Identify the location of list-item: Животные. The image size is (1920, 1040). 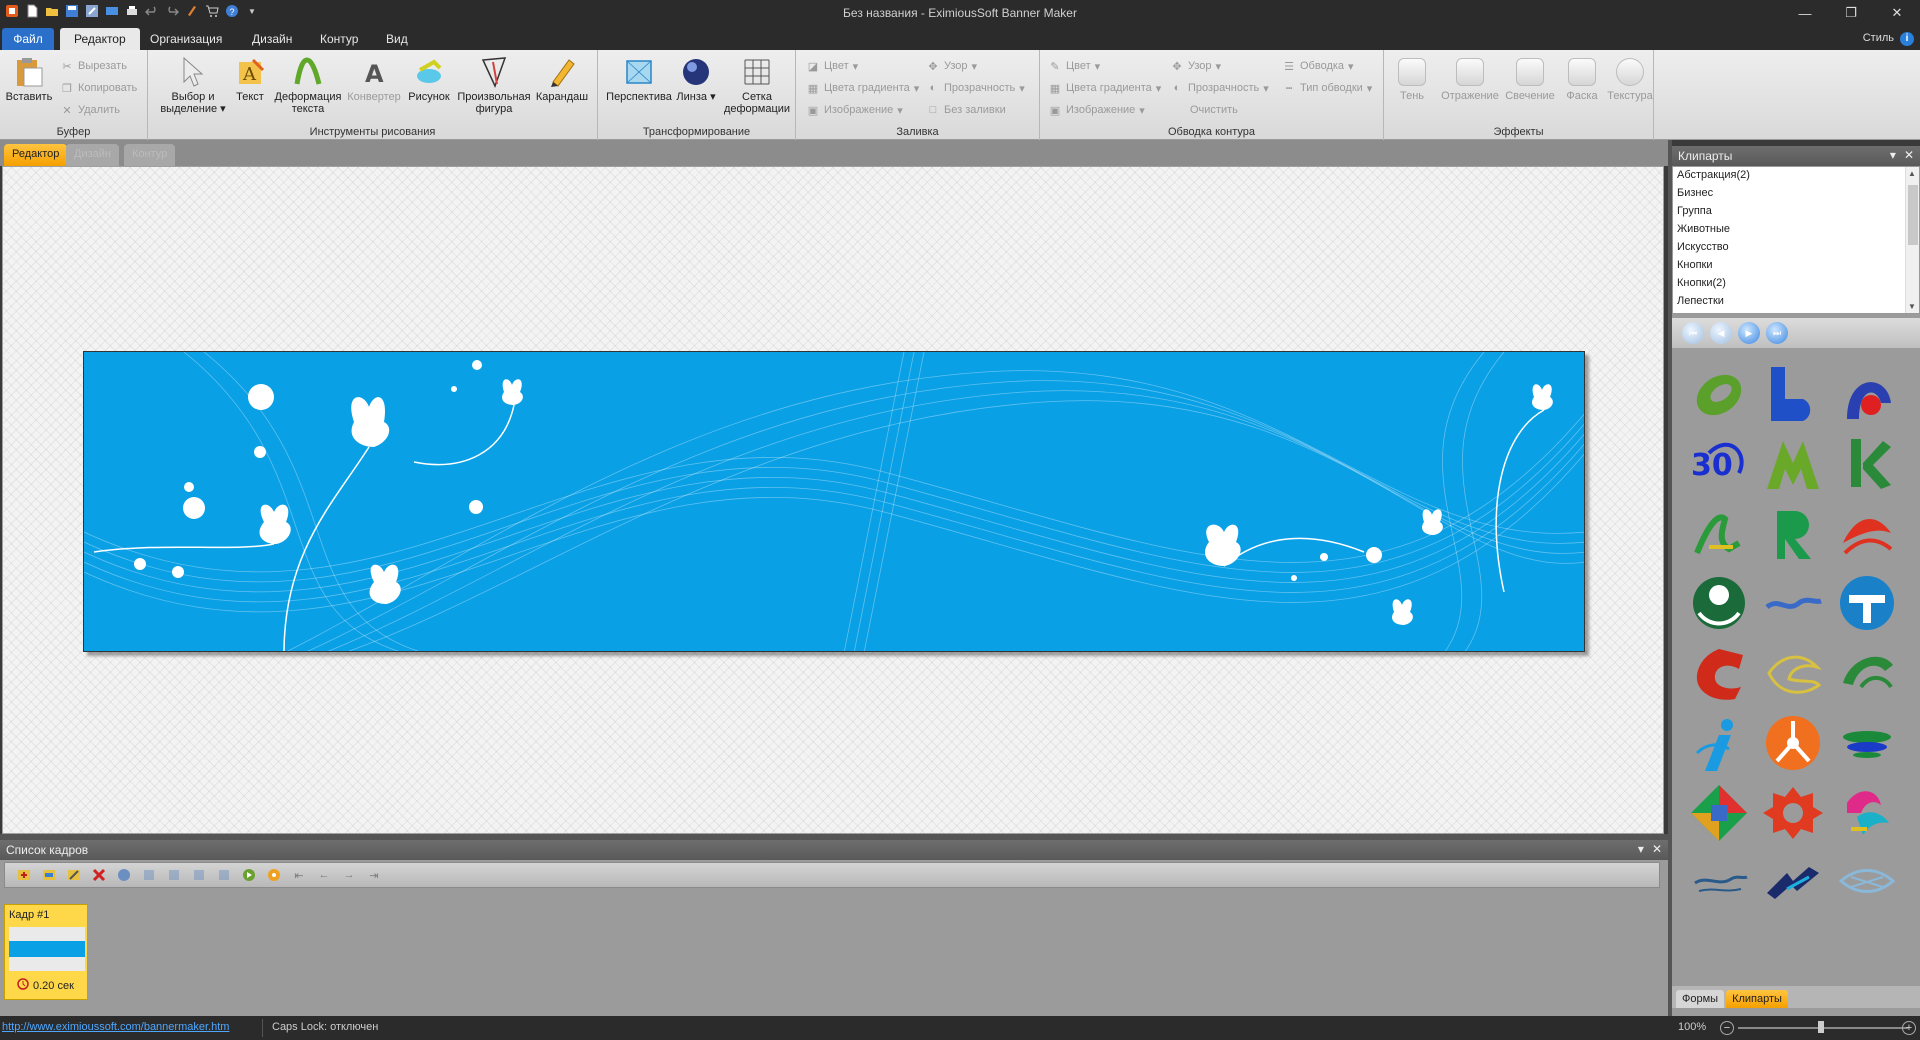
(1796, 230).